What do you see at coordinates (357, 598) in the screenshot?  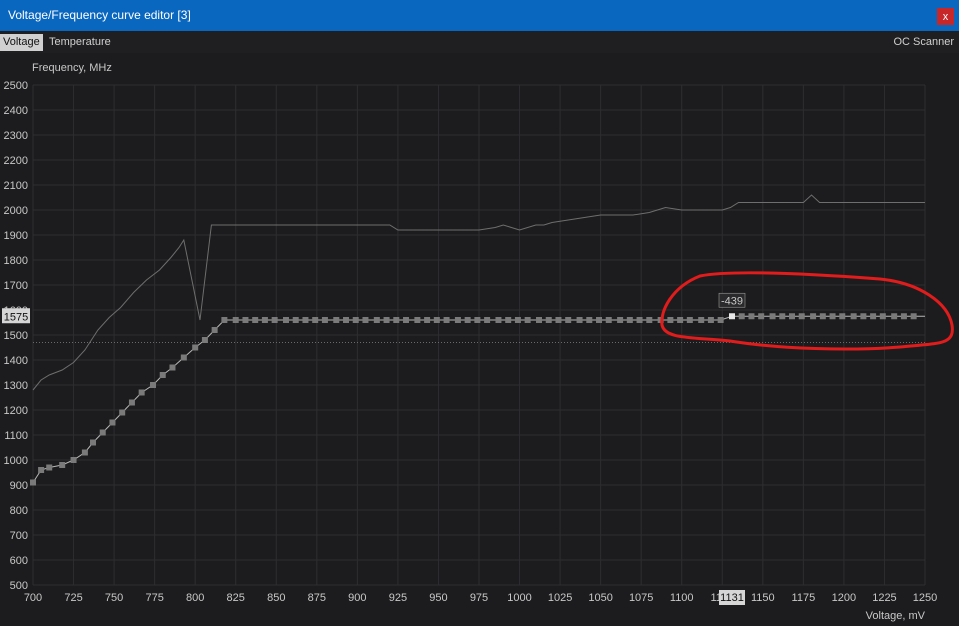 I see `x-tick-label: 900` at bounding box center [357, 598].